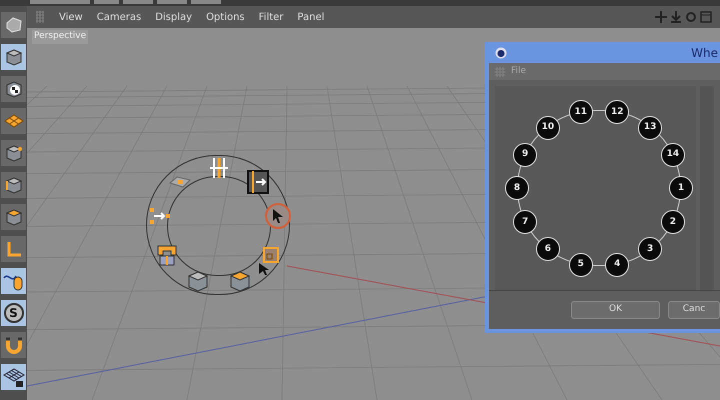 The image size is (720, 400). Describe the element at coordinates (617, 112) in the screenshot. I see `wheel-node: 12` at that location.